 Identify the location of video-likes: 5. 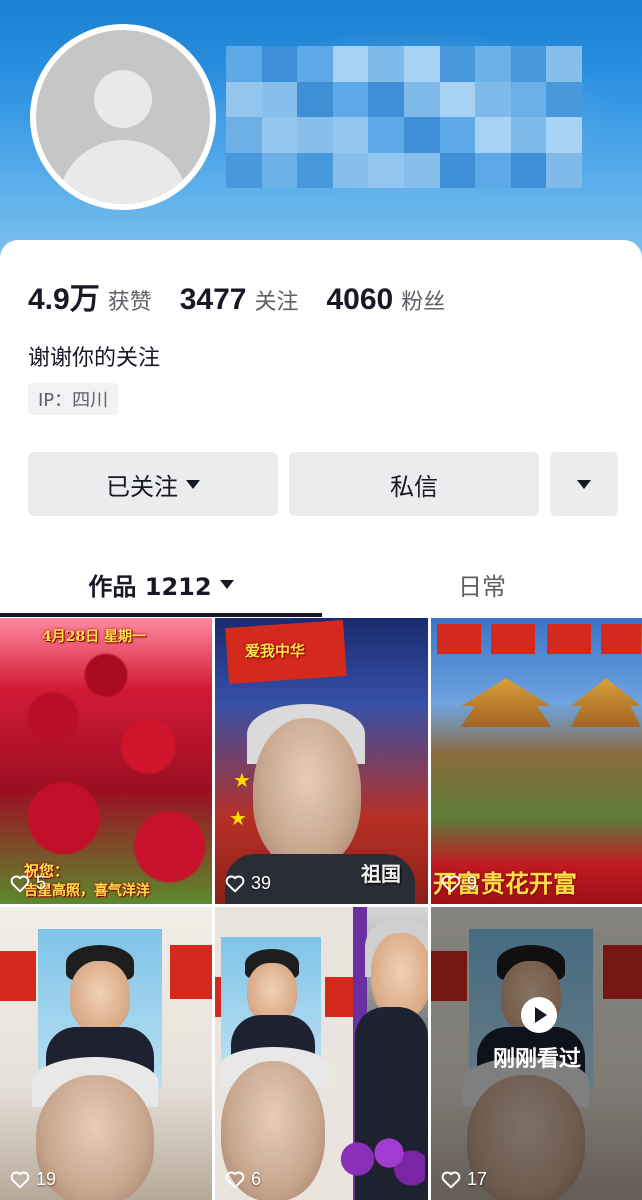
(28, 883).